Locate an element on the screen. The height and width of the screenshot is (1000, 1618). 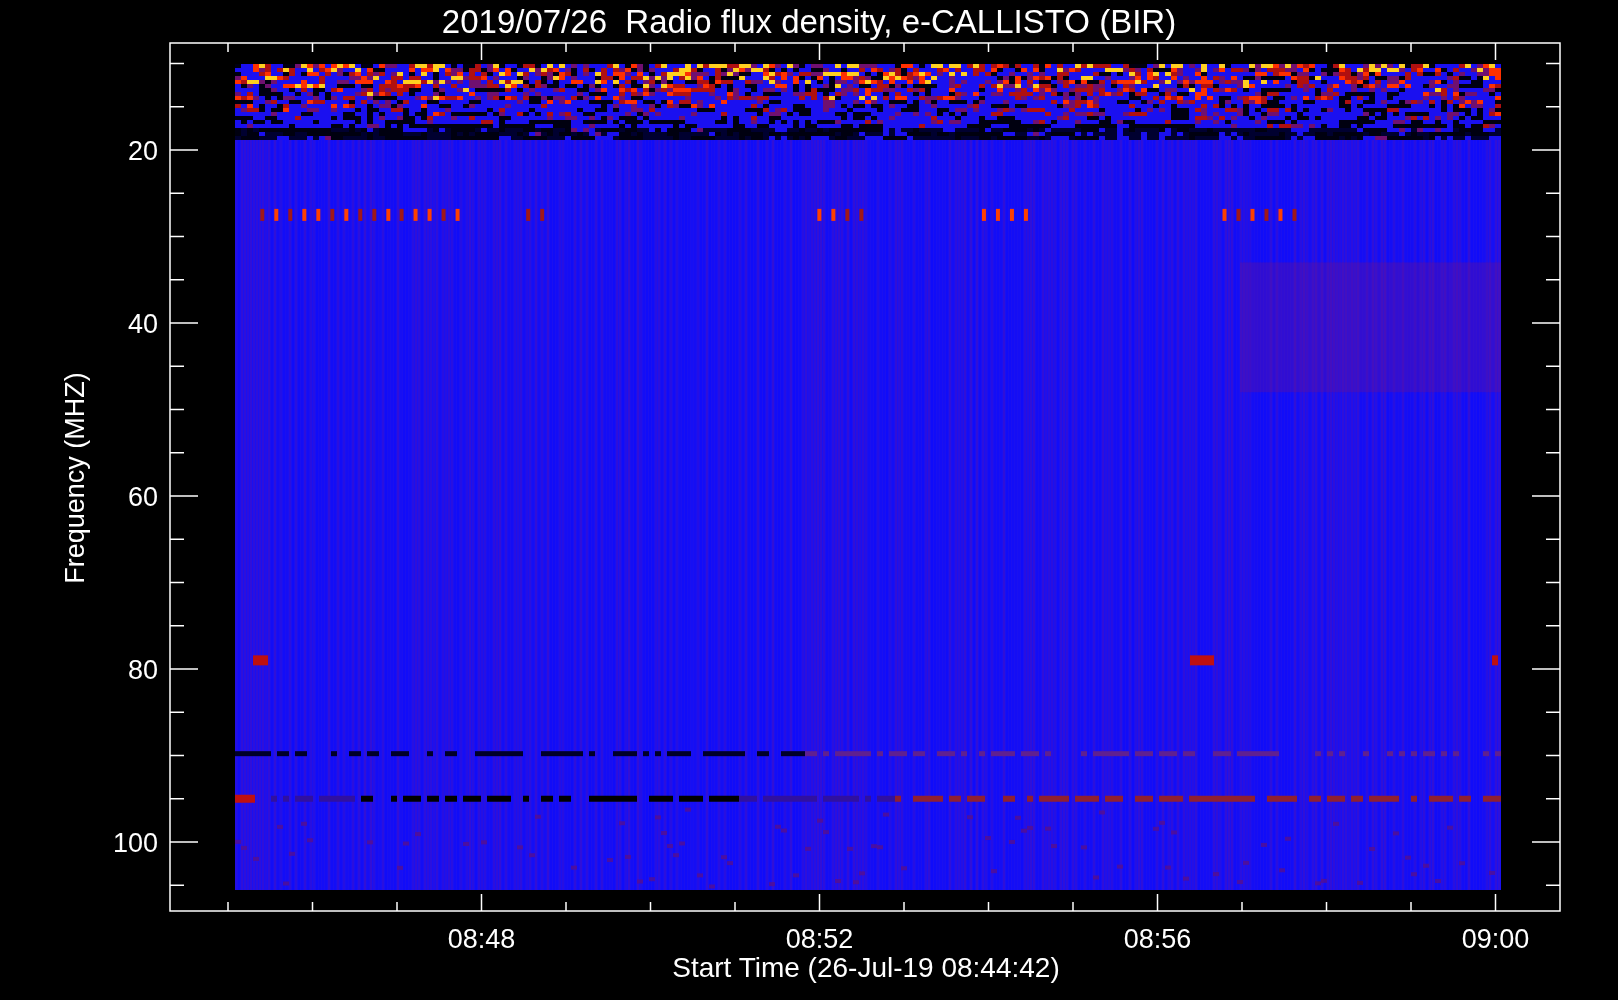
axis-tick-label: 100 is located at coordinates (135, 843).